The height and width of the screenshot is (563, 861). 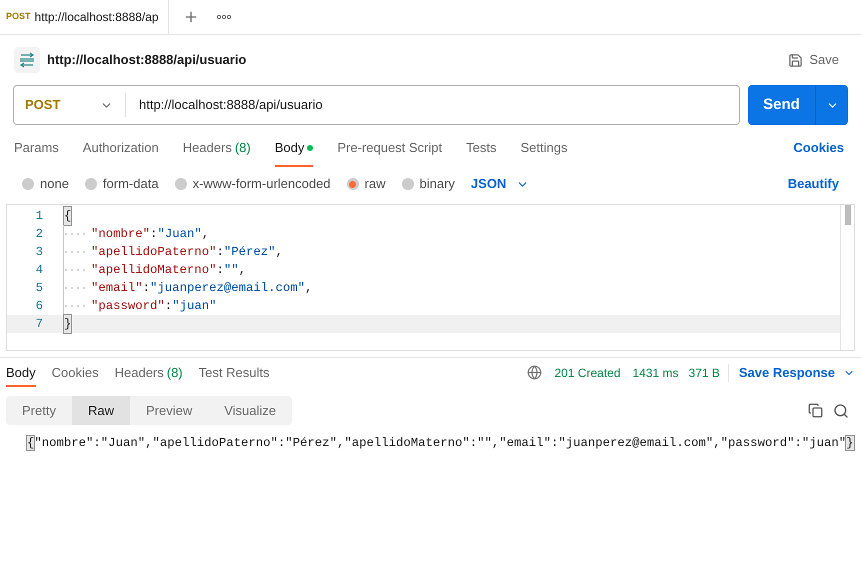 What do you see at coordinates (38, 252) in the screenshot?
I see `line-number: 3` at bounding box center [38, 252].